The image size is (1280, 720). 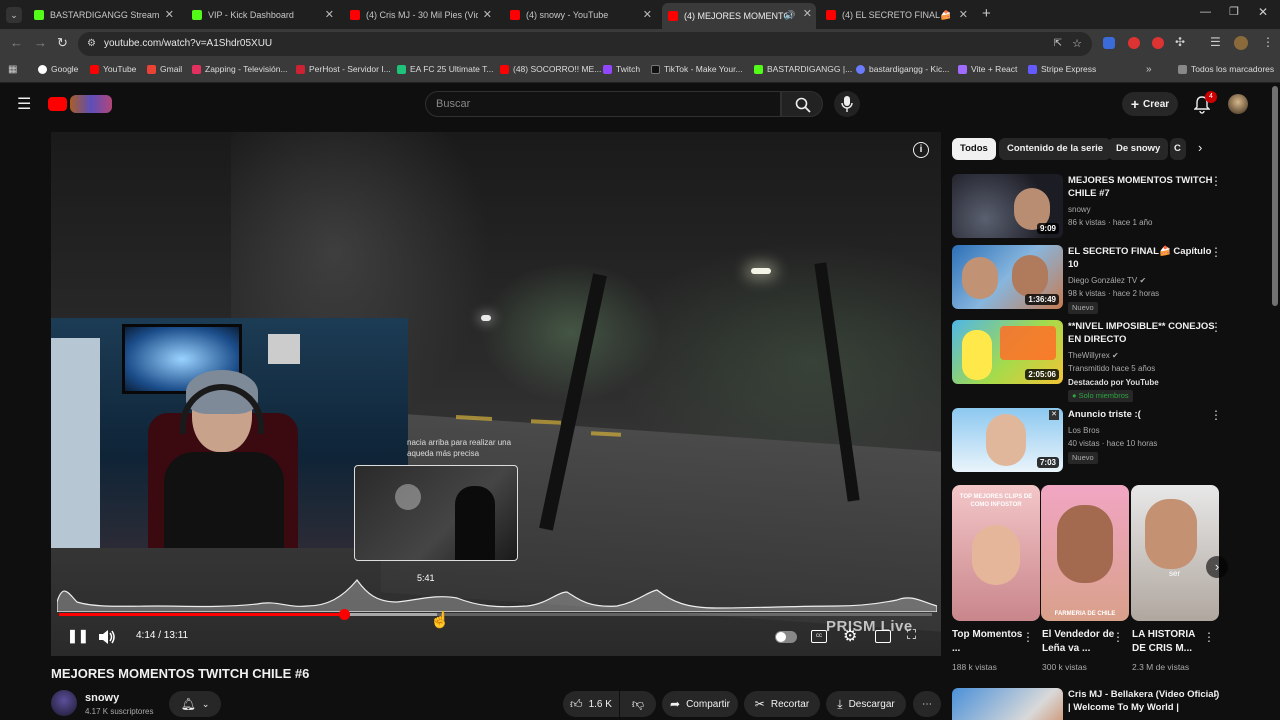 What do you see at coordinates (113, 69) in the screenshot?
I see `bookmark-youtube: YouTube` at bounding box center [113, 69].